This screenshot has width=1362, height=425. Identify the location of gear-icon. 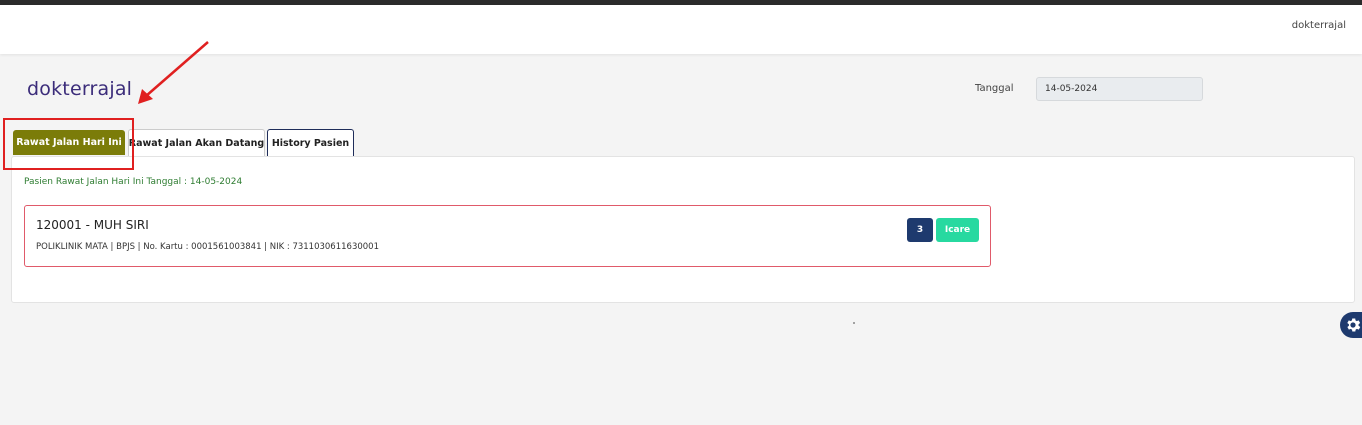
(1354, 325).